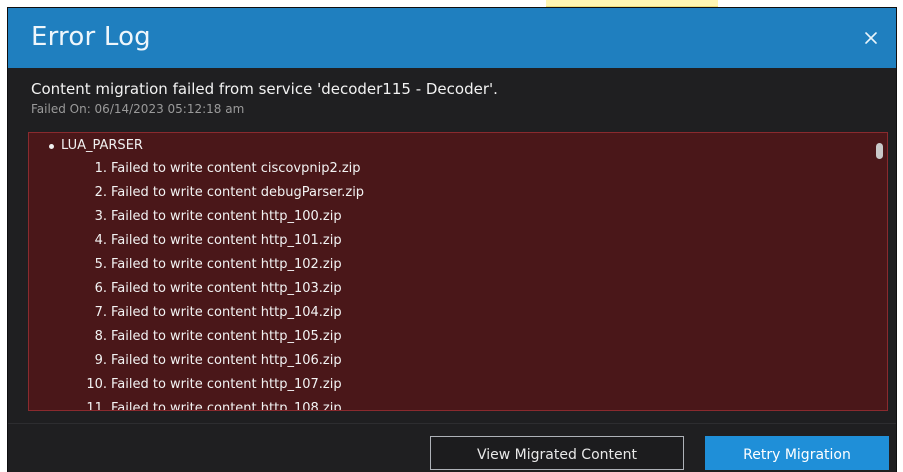  Describe the element at coordinates (226, 312) in the screenshot. I see `list-item-text: Failed to write content http_104.zip` at that location.